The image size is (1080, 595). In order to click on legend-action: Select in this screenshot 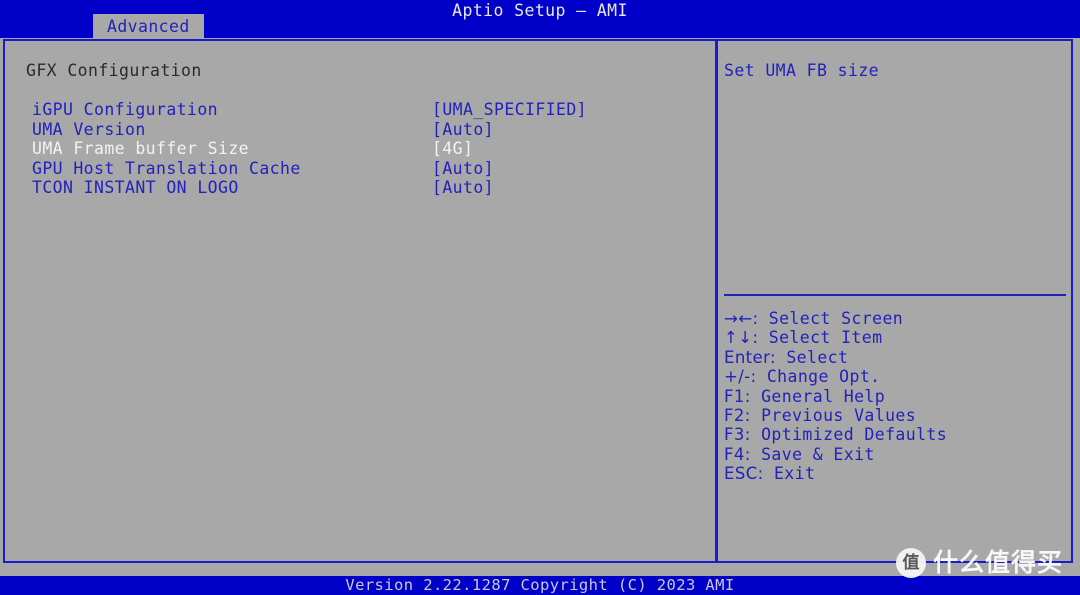, I will do `click(817, 357)`.